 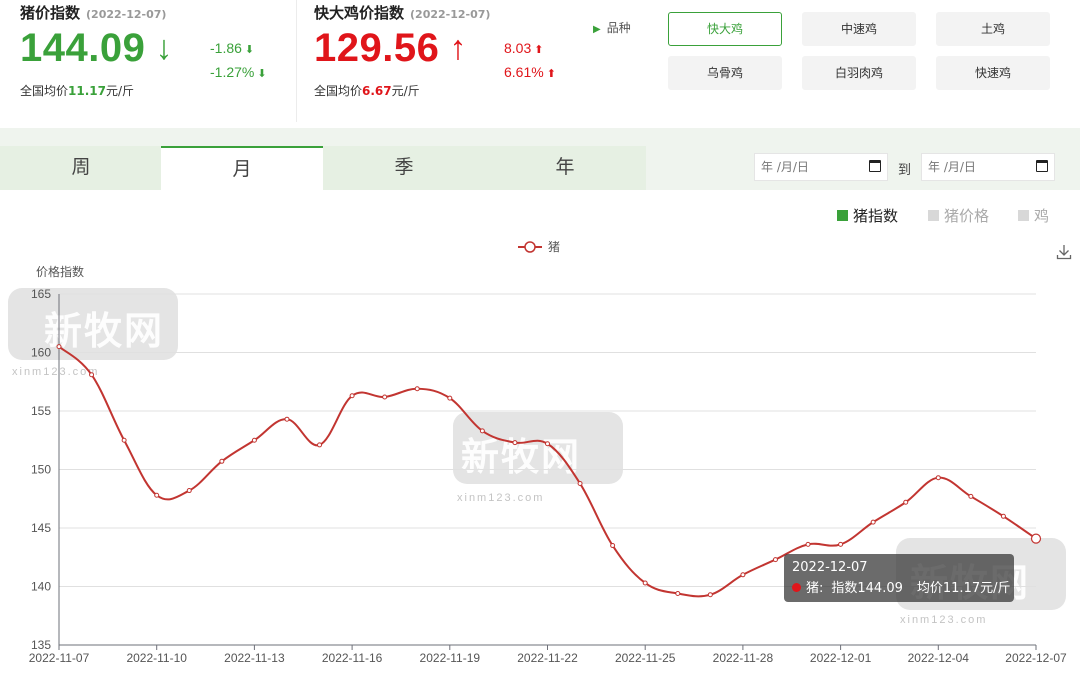 I want to click on x-tick-label: 2022-12-04, so click(x=939, y=658).